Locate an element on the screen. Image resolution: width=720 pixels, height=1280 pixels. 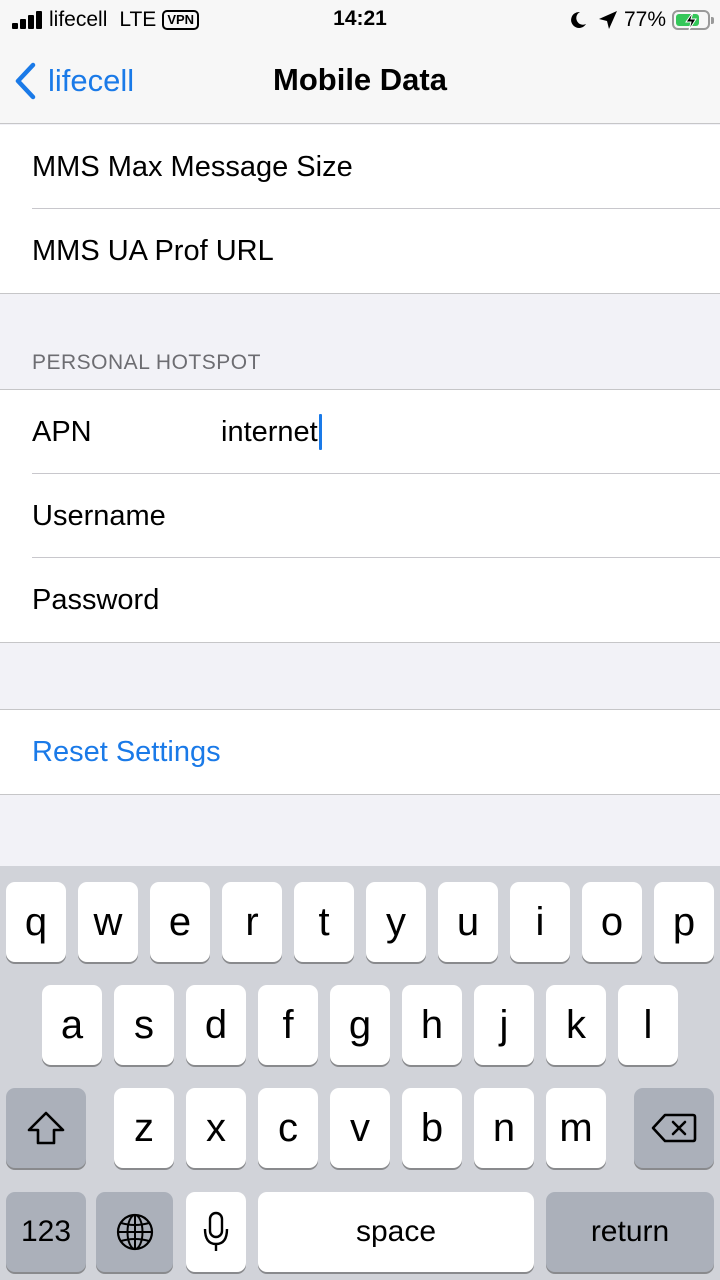
globe-icon is located at coordinates (134, 1232).